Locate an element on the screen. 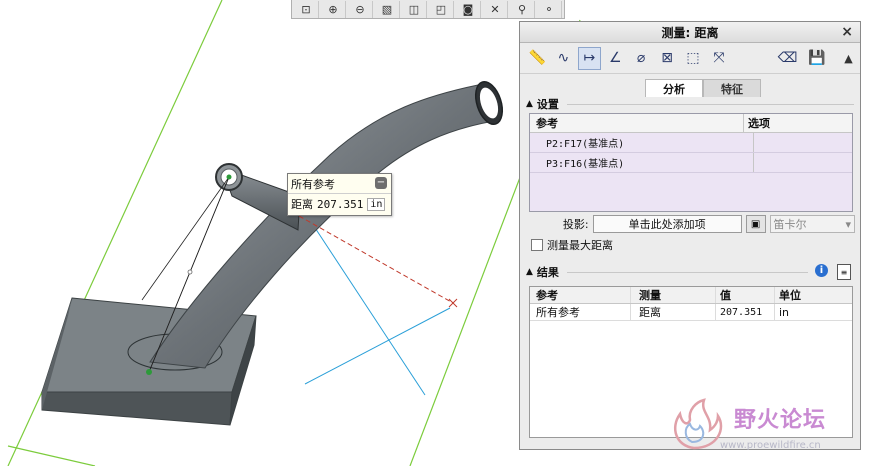 The image size is (875, 466). length-tool-icon: 📏 is located at coordinates (537, 58).